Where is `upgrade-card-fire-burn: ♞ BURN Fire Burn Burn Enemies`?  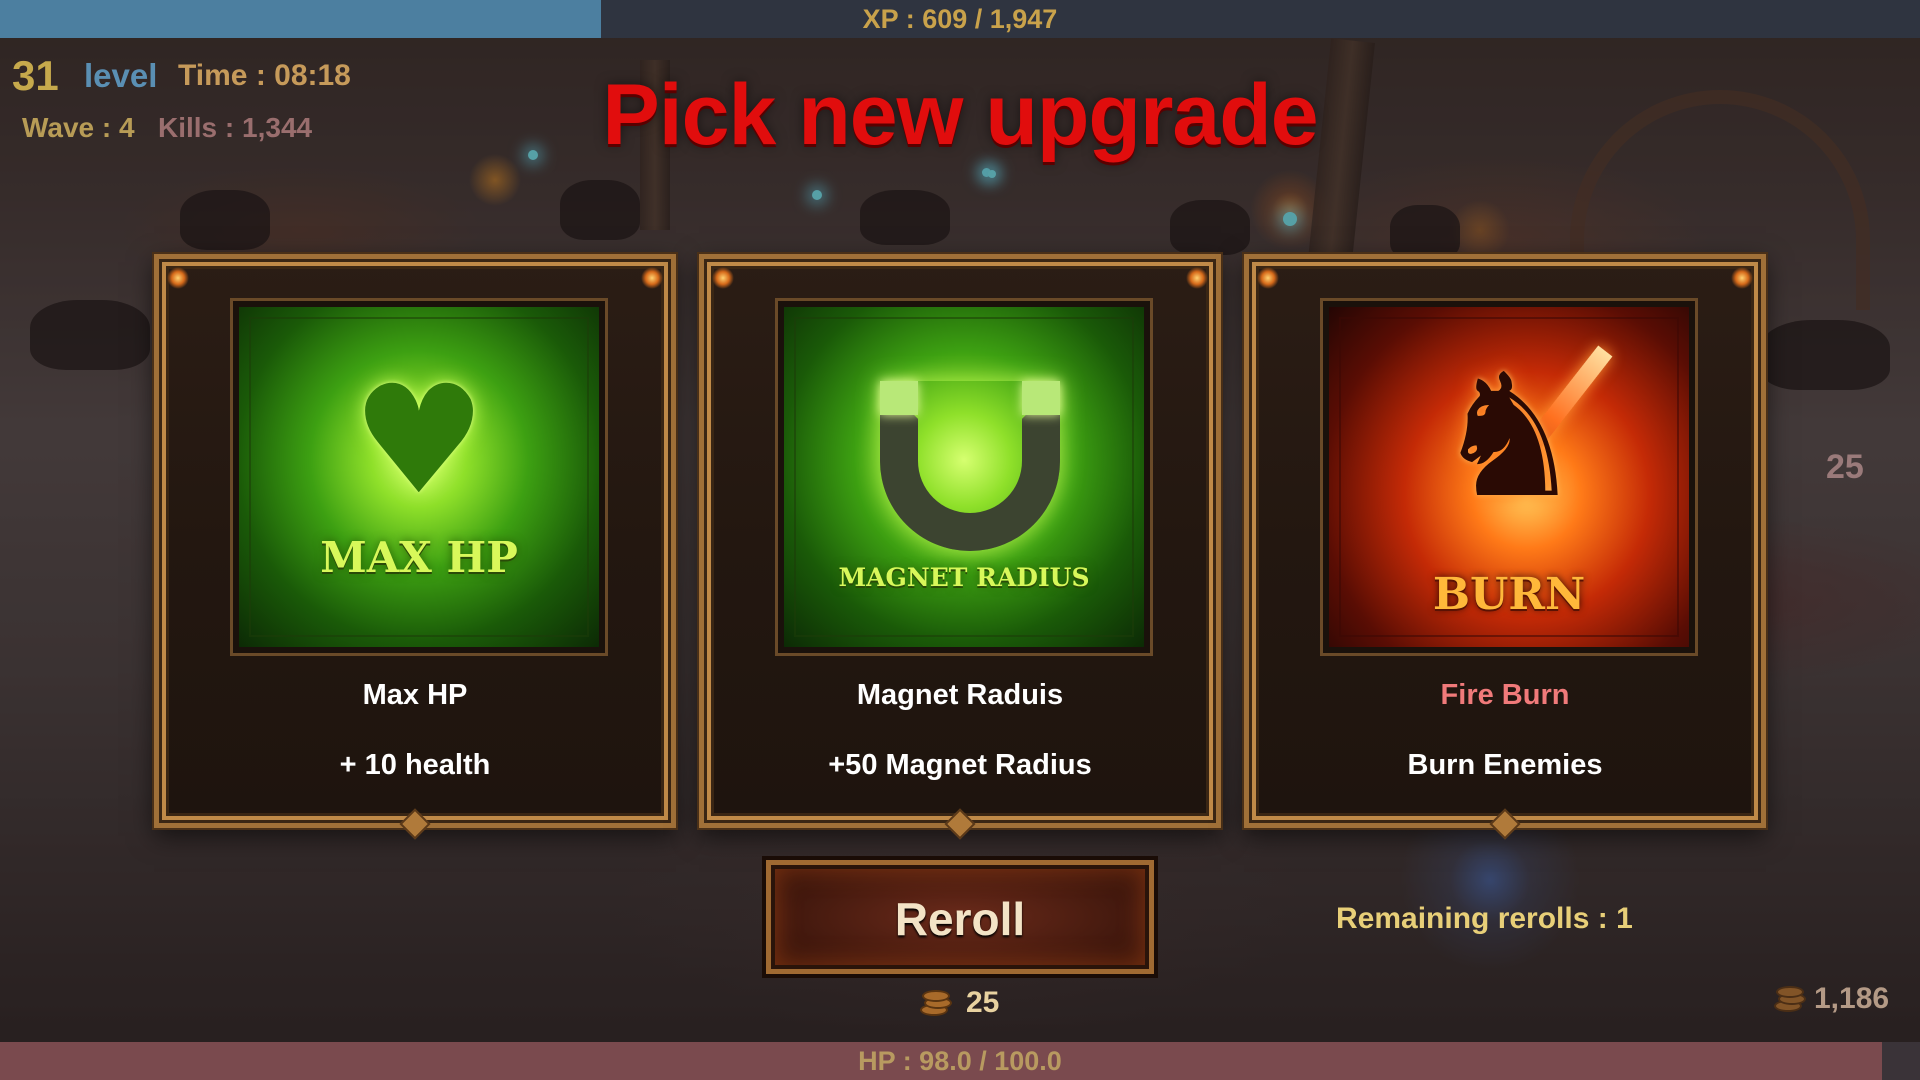 upgrade-card-fire-burn: ♞ BURN Fire Burn Burn Enemies is located at coordinates (1505, 547).